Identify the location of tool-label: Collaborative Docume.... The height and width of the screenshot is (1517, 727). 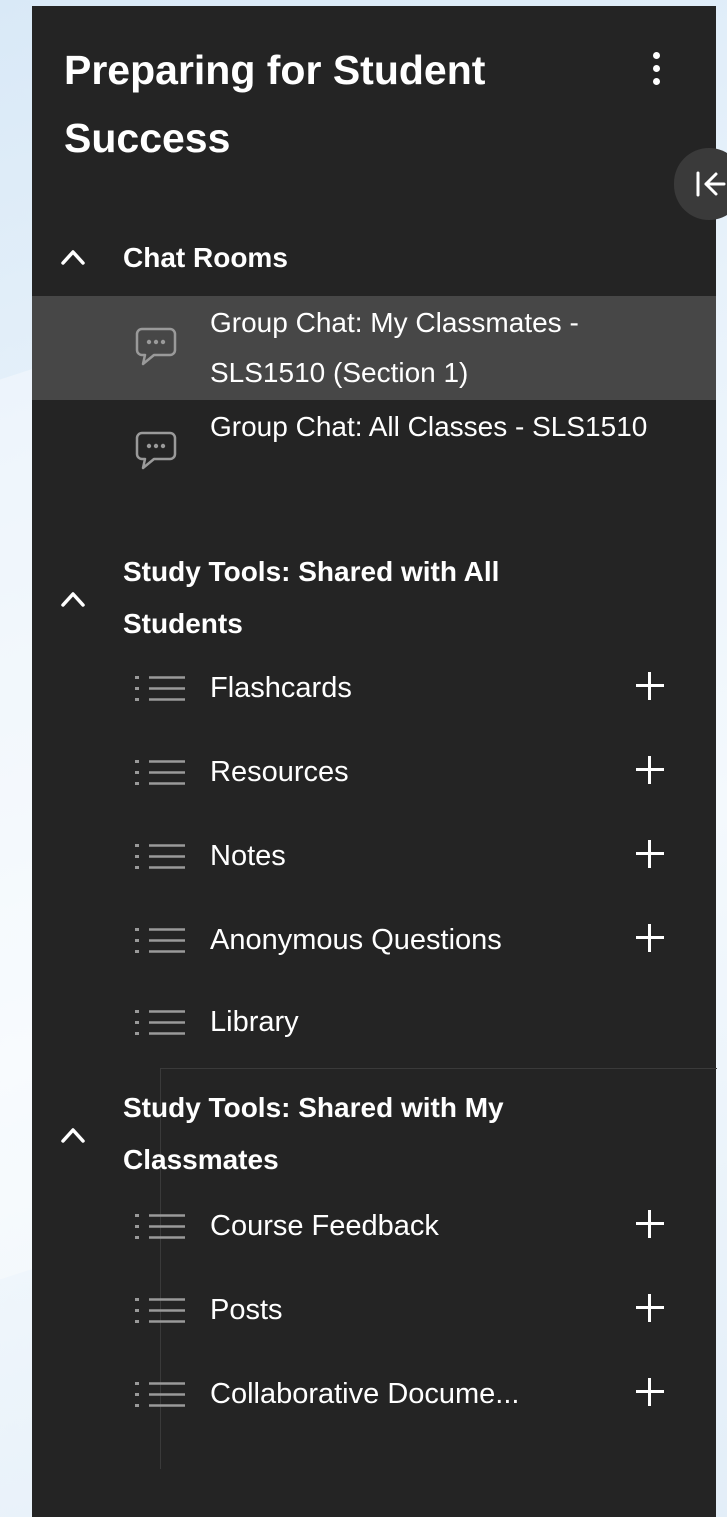
(365, 1394).